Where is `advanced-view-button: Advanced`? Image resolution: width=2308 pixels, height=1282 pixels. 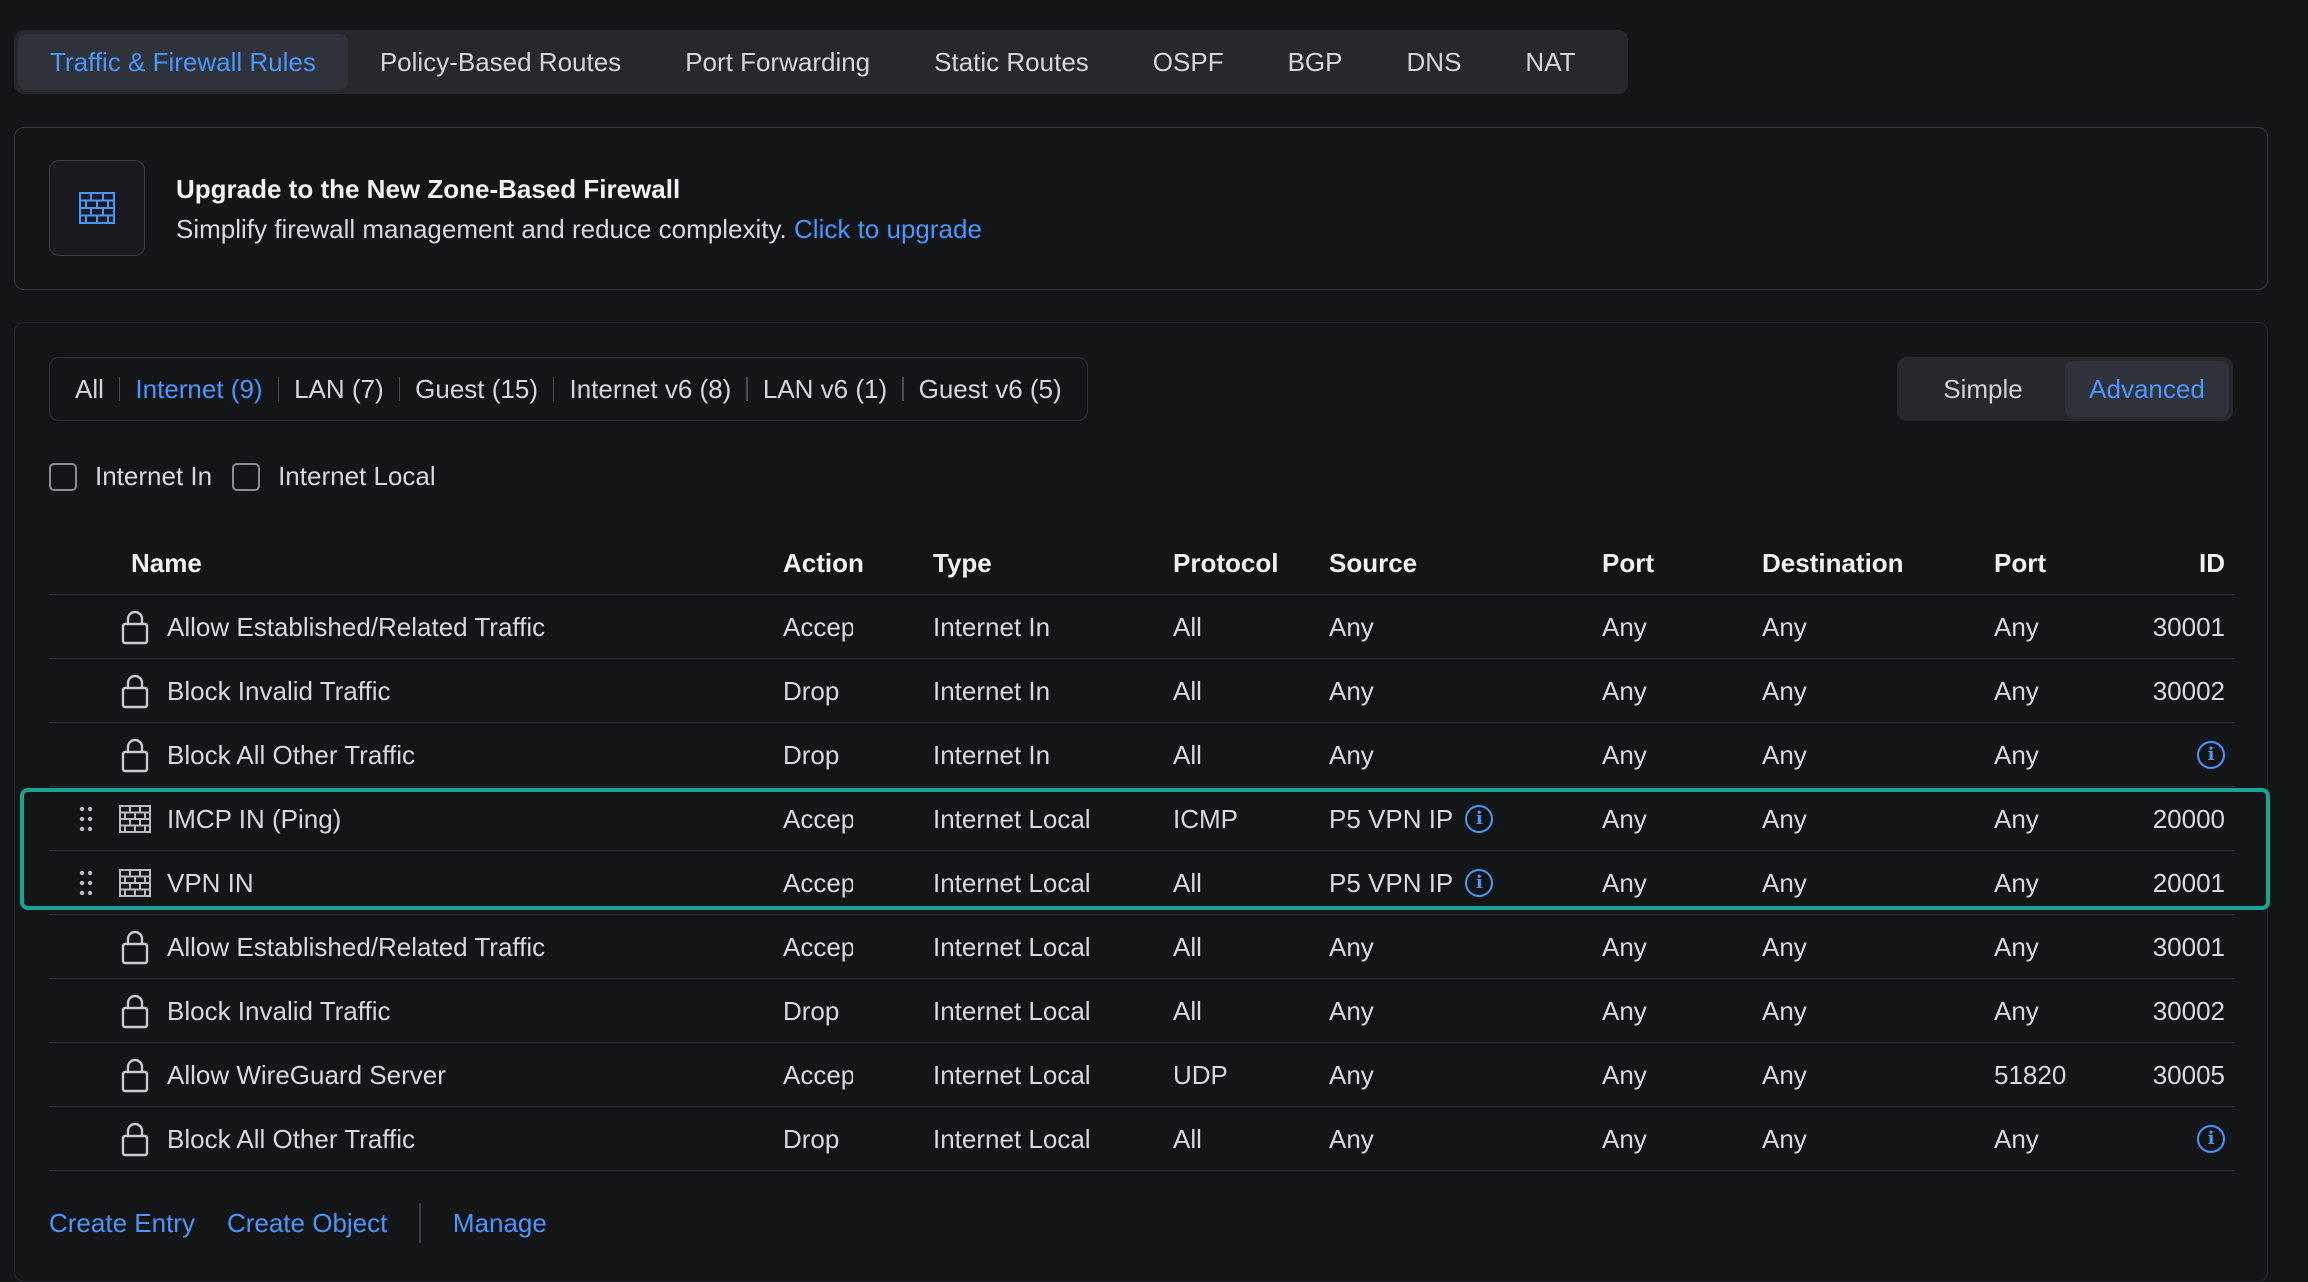
advanced-view-button: Advanced is located at coordinates (2147, 389).